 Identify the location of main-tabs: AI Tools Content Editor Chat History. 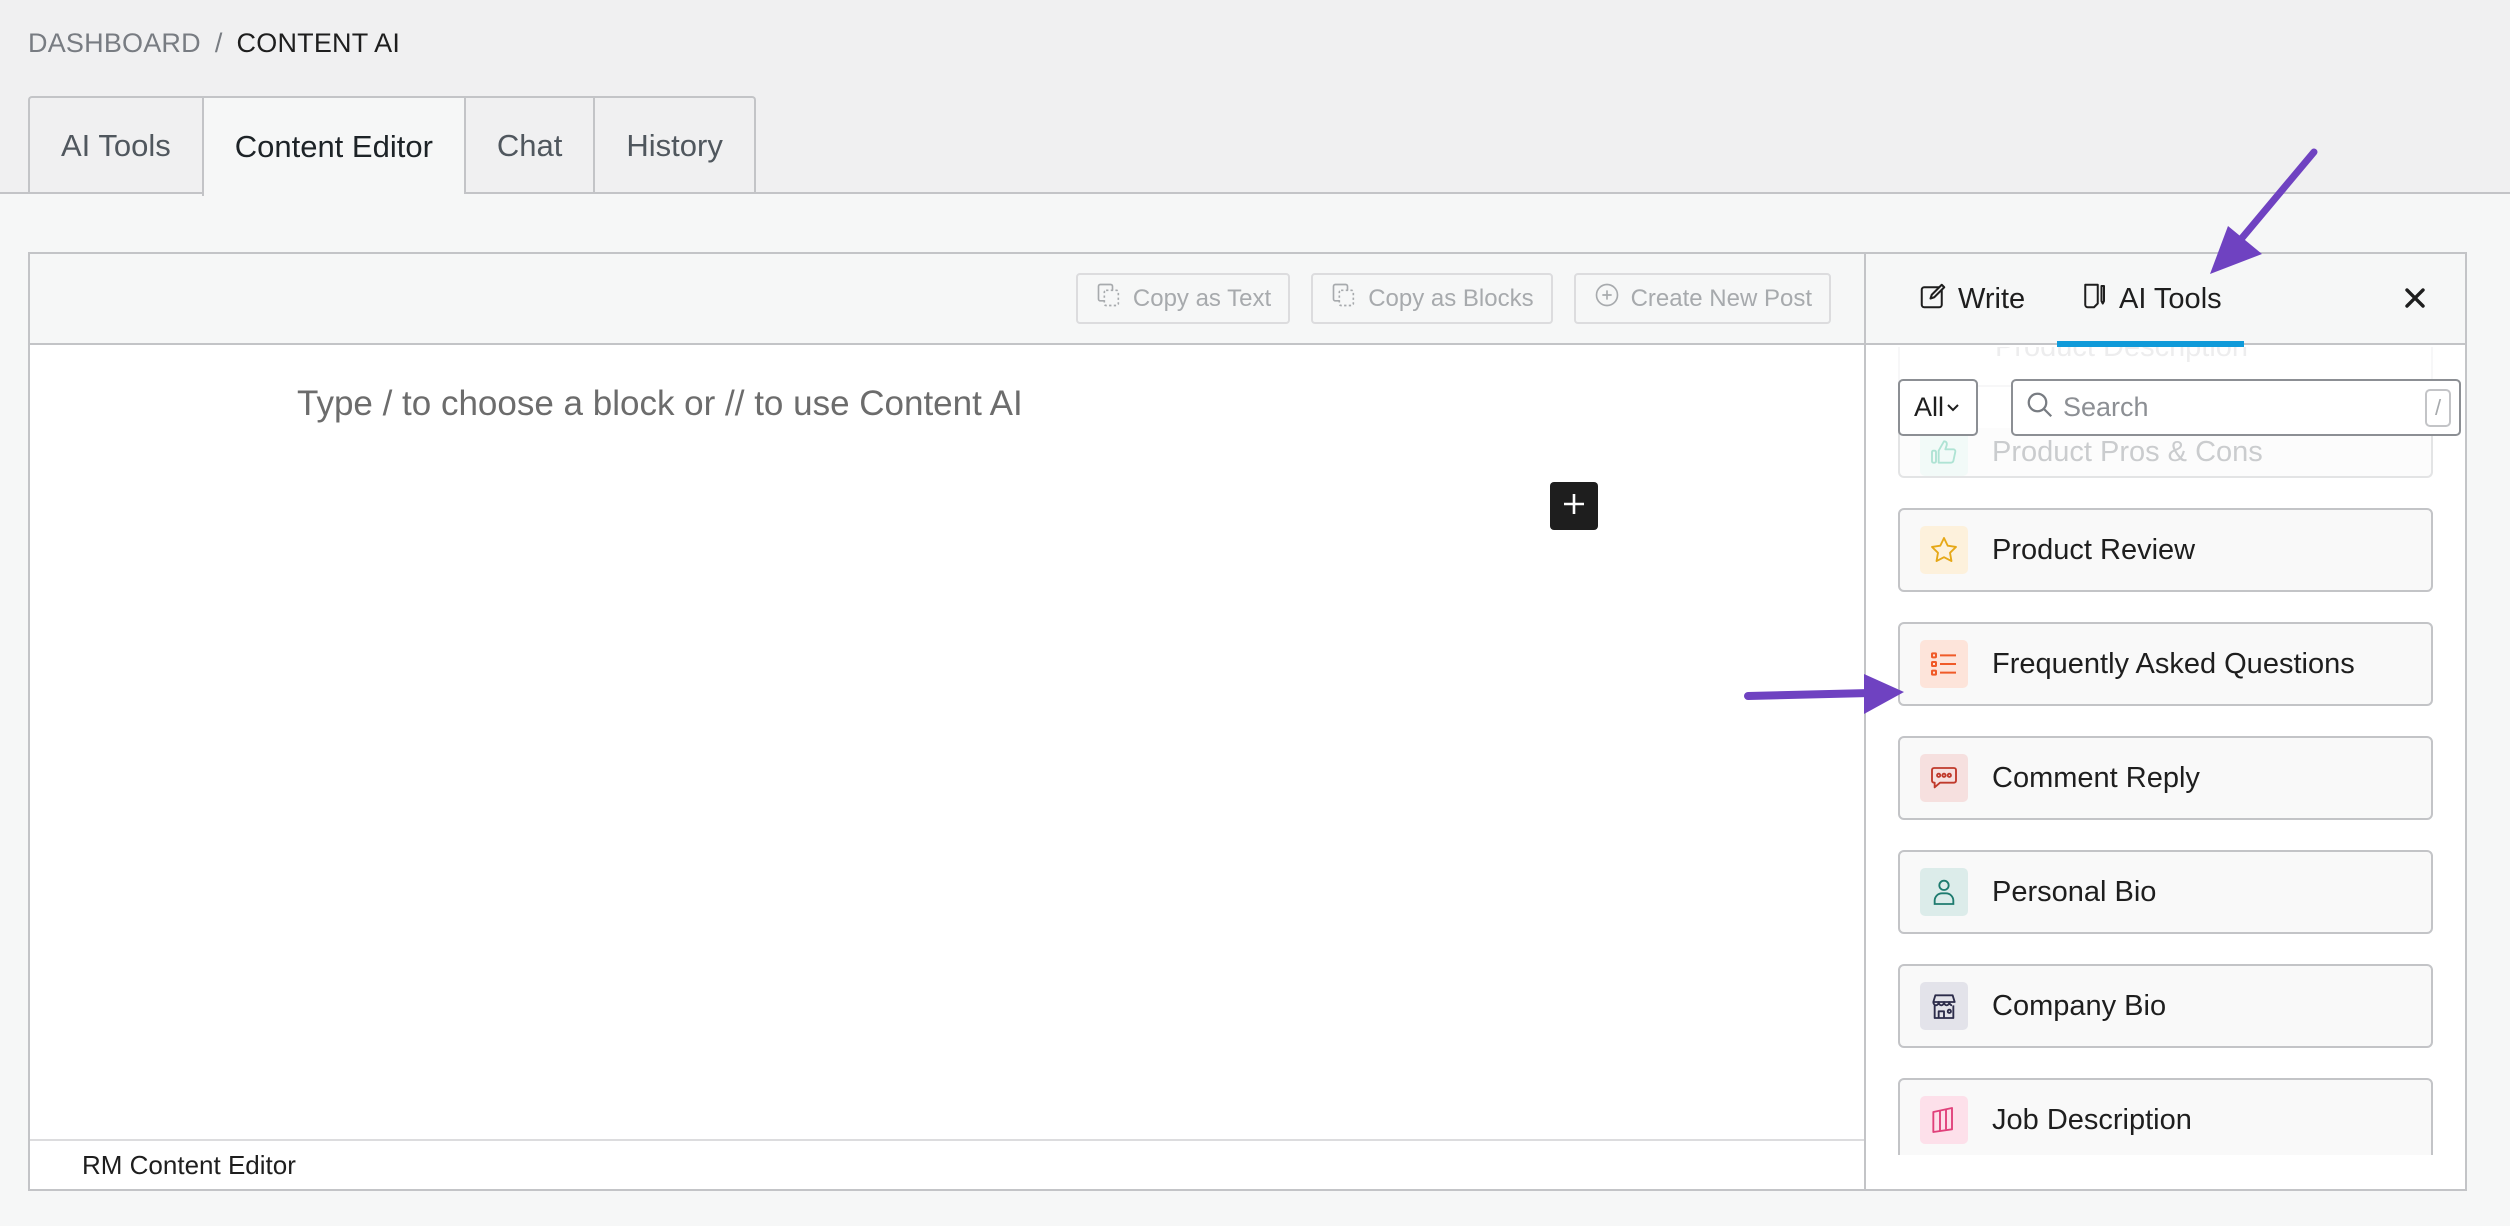
(392, 146).